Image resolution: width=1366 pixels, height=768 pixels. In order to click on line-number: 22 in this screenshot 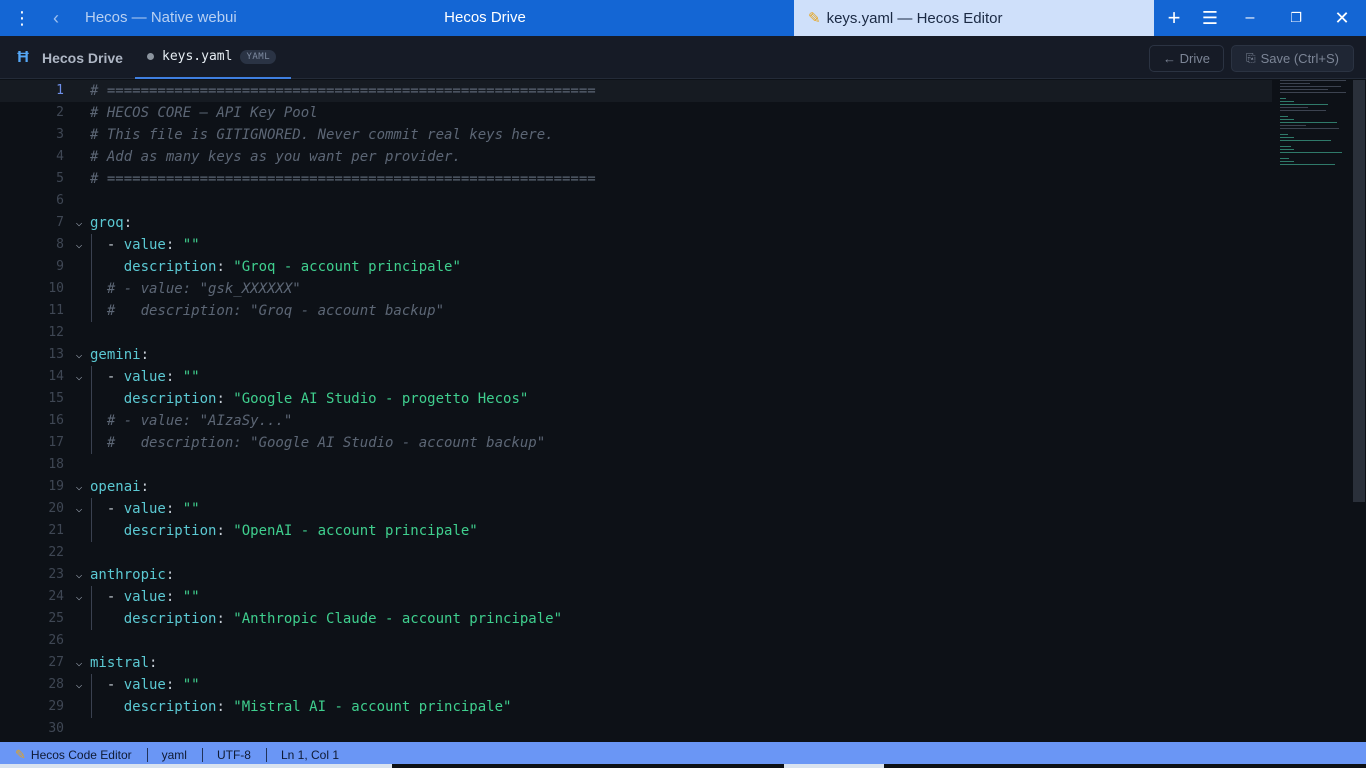, I will do `click(56, 552)`.